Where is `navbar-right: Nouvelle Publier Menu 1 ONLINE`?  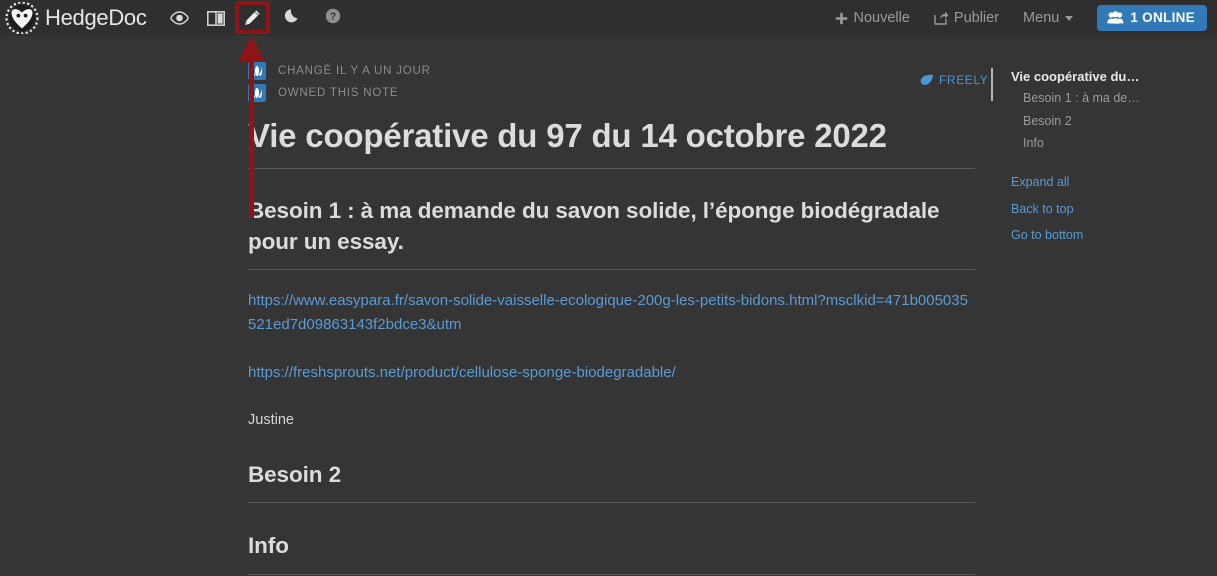
navbar-right: Nouvelle Publier Menu 1 ONLINE is located at coordinates (1021, 18).